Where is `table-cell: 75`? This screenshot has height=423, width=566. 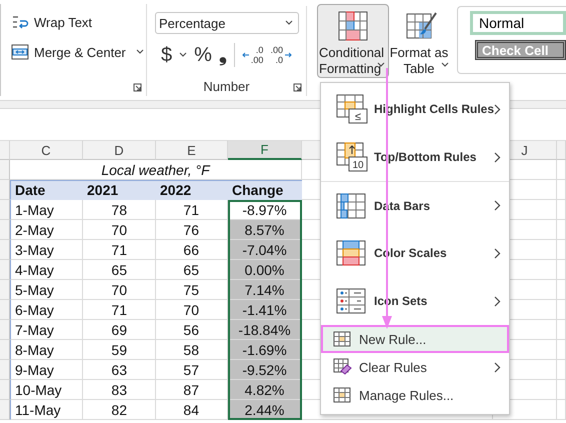 table-cell: 75 is located at coordinates (192, 290).